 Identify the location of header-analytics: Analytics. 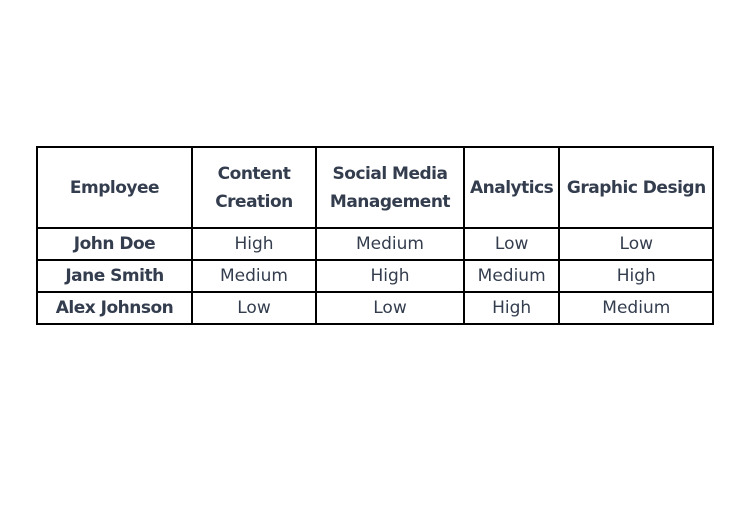
(511, 187).